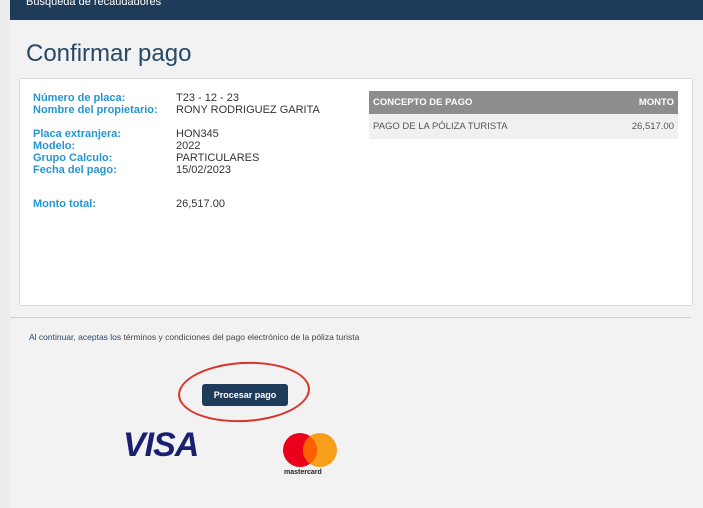 This screenshot has height=508, width=703. What do you see at coordinates (100, 337) in the screenshot?
I see `terms-accept: aceptas los` at bounding box center [100, 337].